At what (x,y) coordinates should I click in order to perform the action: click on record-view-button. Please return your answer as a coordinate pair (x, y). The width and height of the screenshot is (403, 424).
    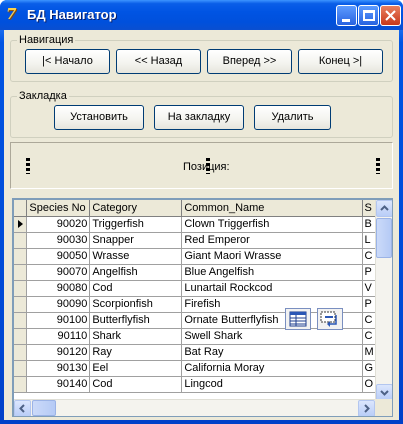
    Looking at the image, I should click on (330, 319).